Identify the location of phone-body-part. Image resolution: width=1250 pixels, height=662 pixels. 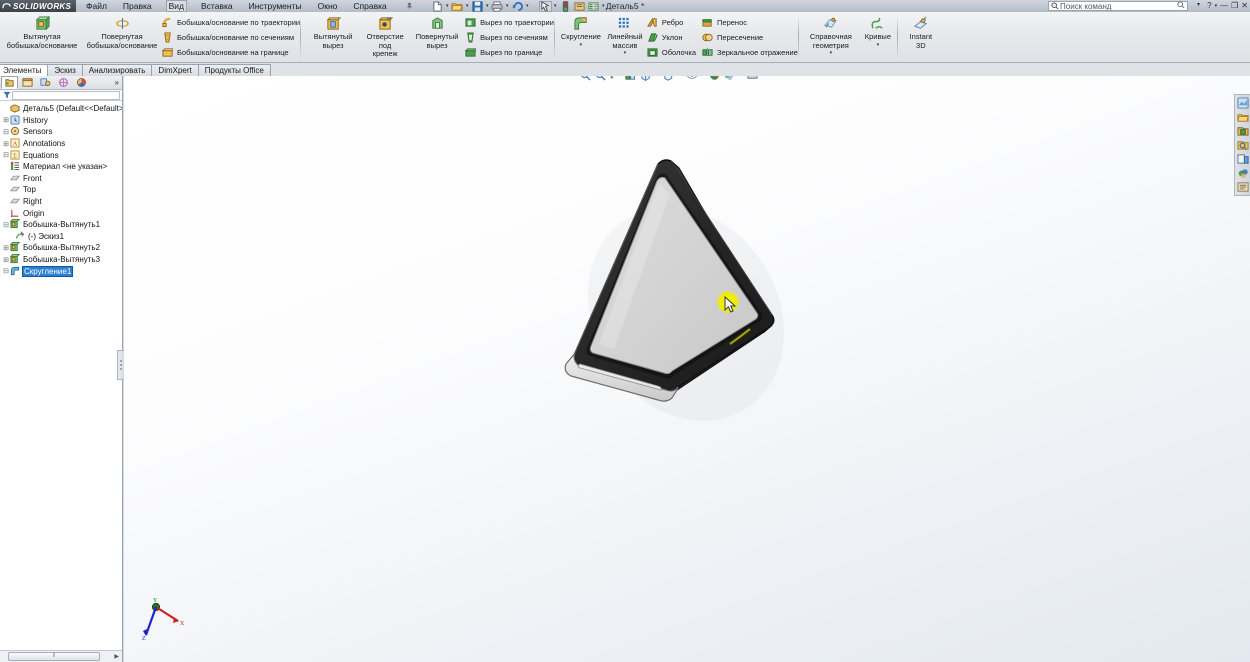
(684, 296).